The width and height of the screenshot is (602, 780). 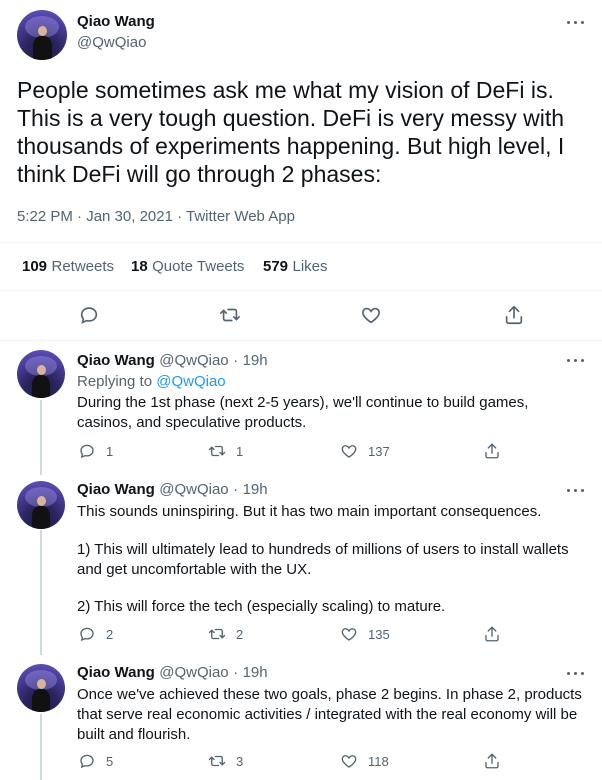 What do you see at coordinates (95, 761) in the screenshot?
I see `reply-button: 5` at bounding box center [95, 761].